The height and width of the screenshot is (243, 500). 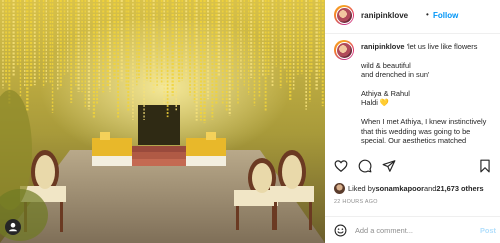 I want to click on caption-paragraph-2: wild & beautiful and drenched in sun', so click(x=395, y=70).